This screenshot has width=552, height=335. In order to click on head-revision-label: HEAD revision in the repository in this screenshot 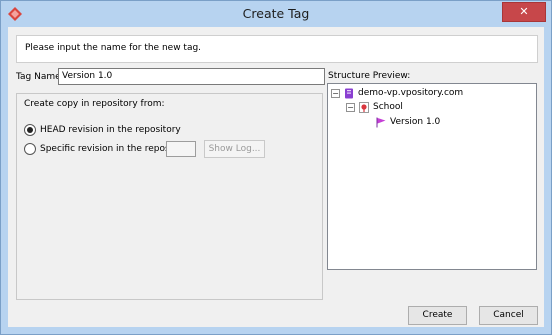, I will do `click(110, 130)`.